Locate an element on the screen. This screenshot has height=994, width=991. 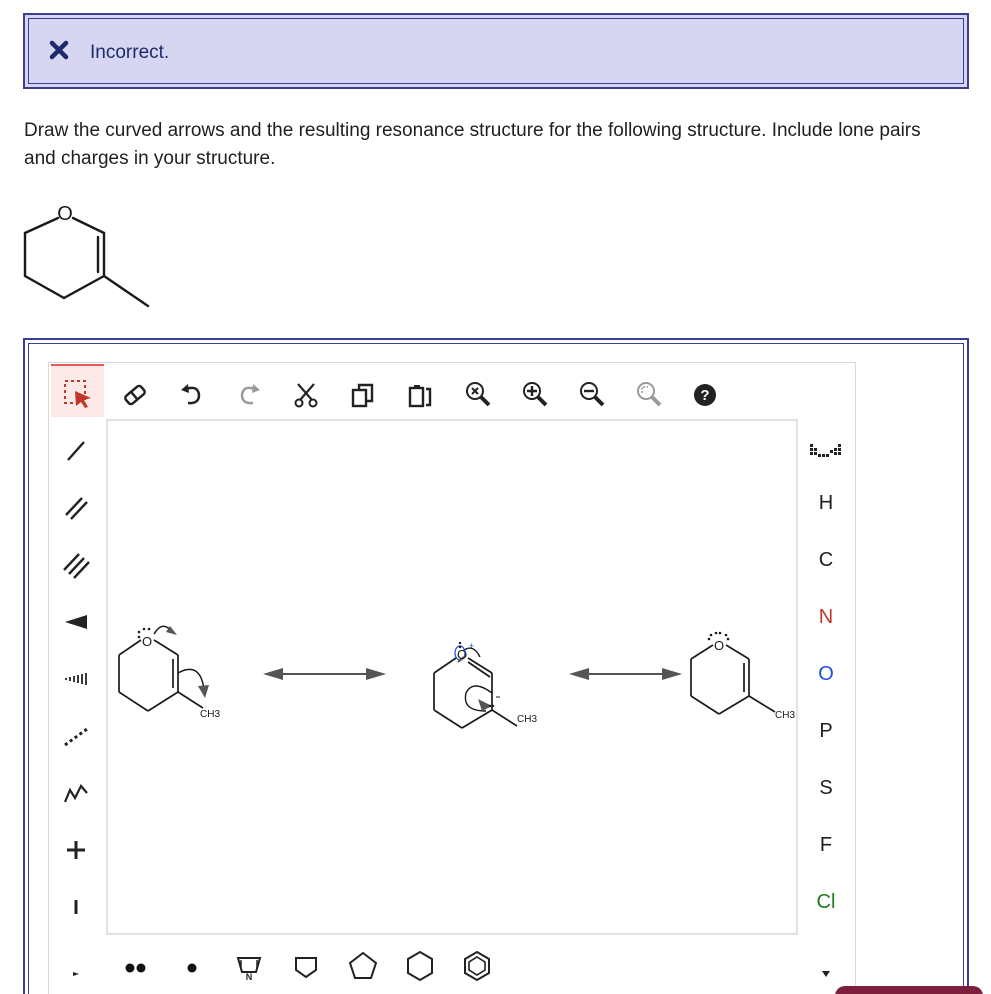
benzene-button is located at coordinates (477, 966).